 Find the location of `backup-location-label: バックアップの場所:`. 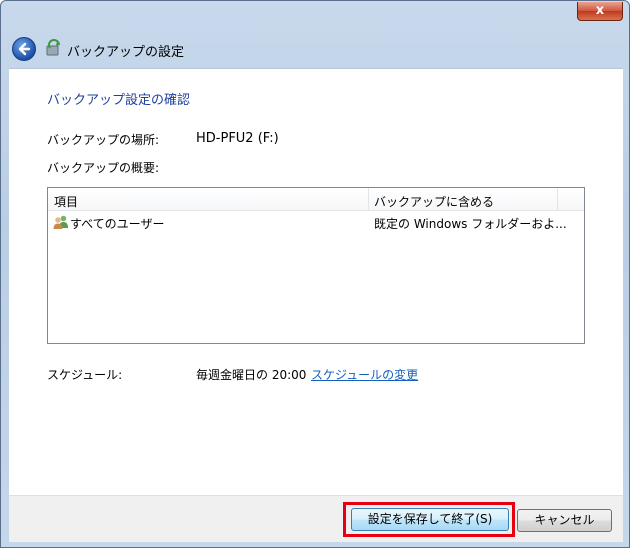

backup-location-label: バックアップの場所: is located at coordinates (103, 140).